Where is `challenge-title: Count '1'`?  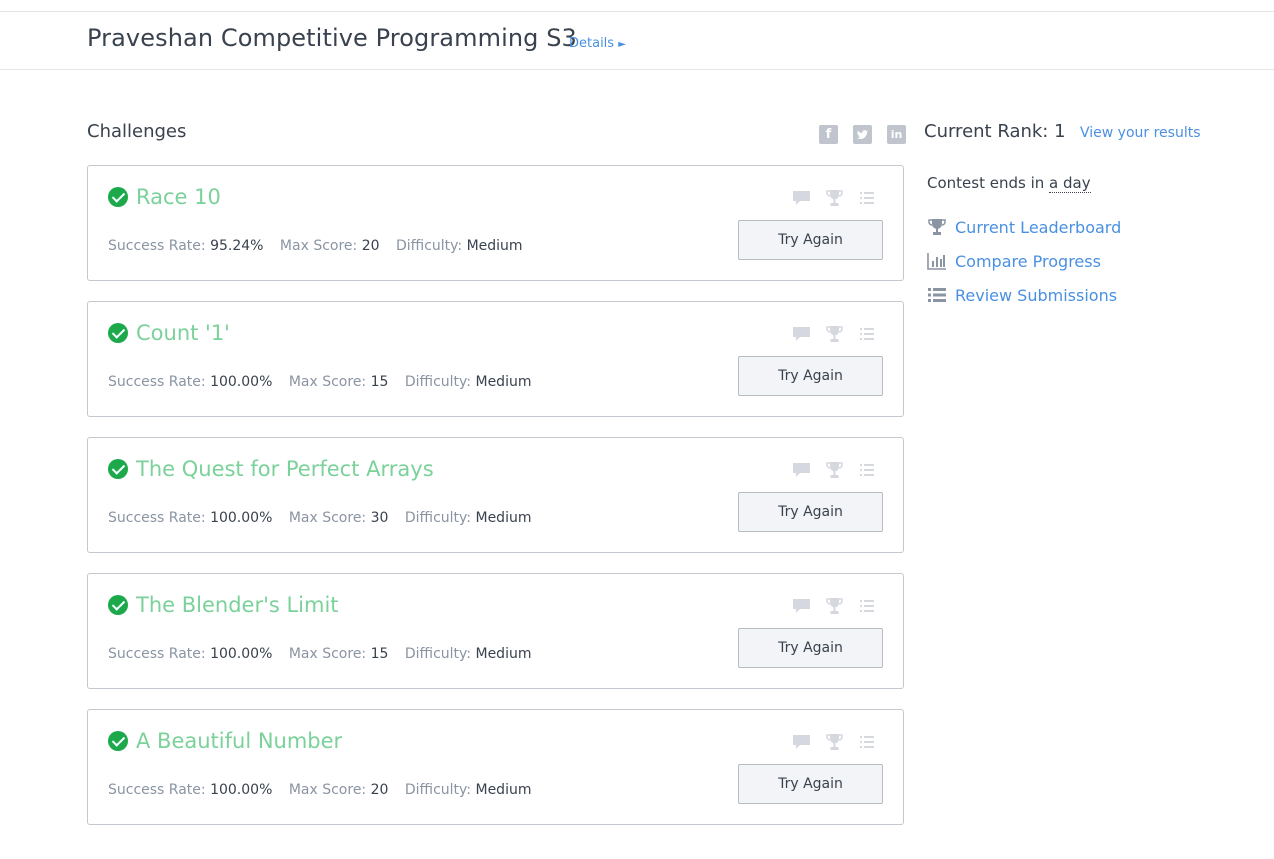 challenge-title: Count '1' is located at coordinates (183, 333).